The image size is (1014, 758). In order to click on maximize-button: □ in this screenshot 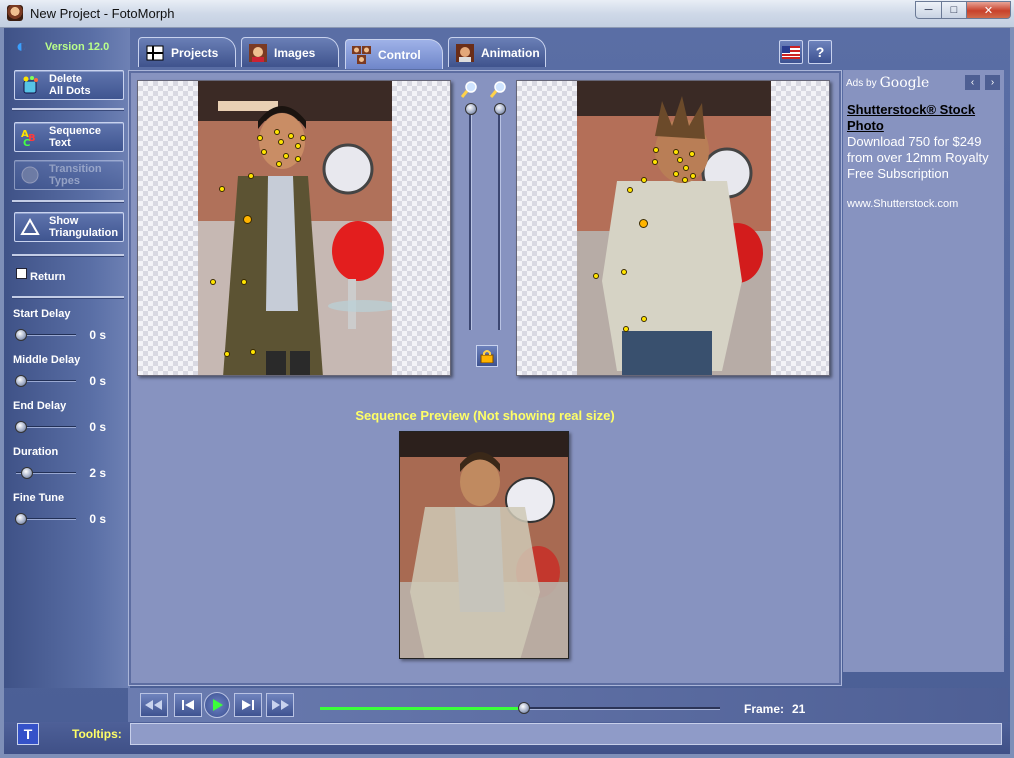, I will do `click(954, 10)`.